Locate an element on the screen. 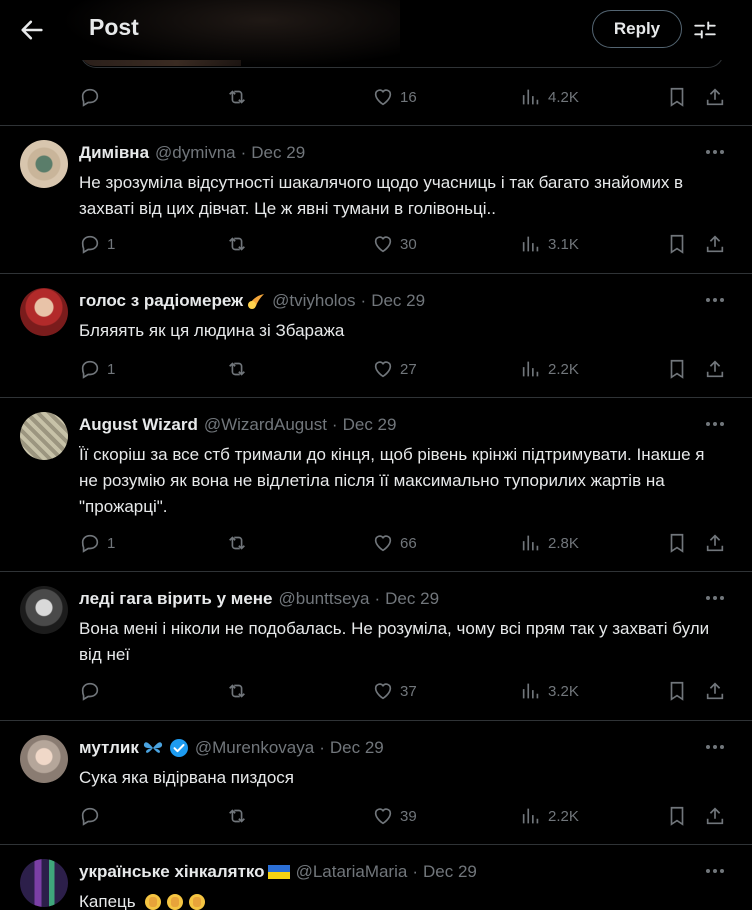 Image resolution: width=752 pixels, height=910 pixels. like-count: 37 is located at coordinates (408, 691).